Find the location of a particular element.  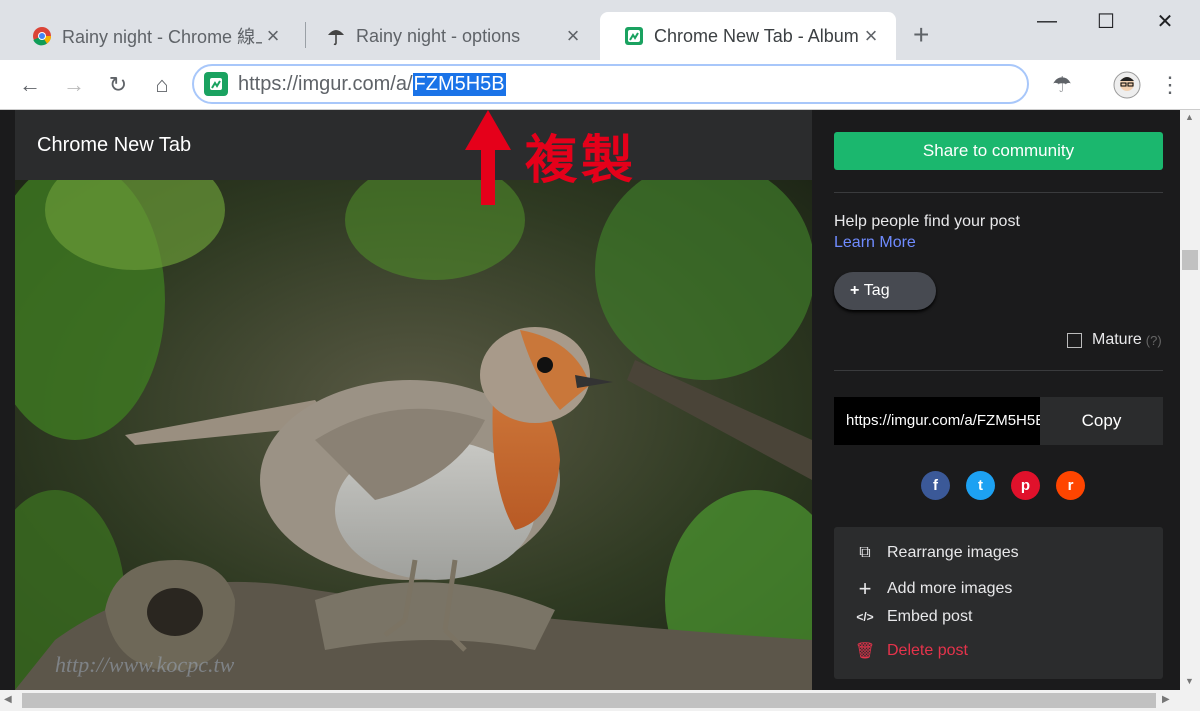

vertical-scrollbar: ▲ ▼ is located at coordinates (1190, 400).